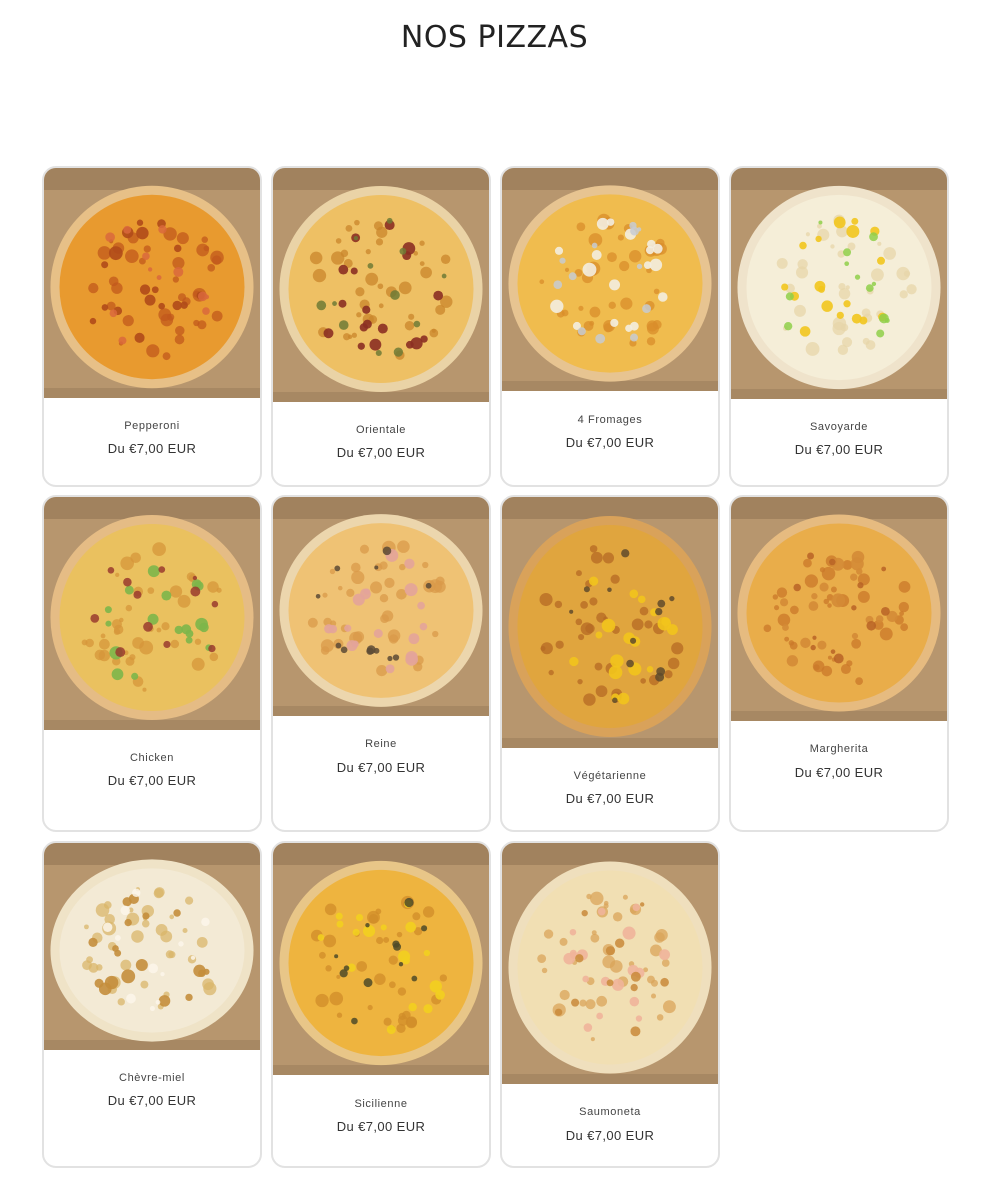 This screenshot has width=989, height=1181. I want to click on product-card-savoyarde: Savoyarde Du €7,00 EUR, so click(839, 326).